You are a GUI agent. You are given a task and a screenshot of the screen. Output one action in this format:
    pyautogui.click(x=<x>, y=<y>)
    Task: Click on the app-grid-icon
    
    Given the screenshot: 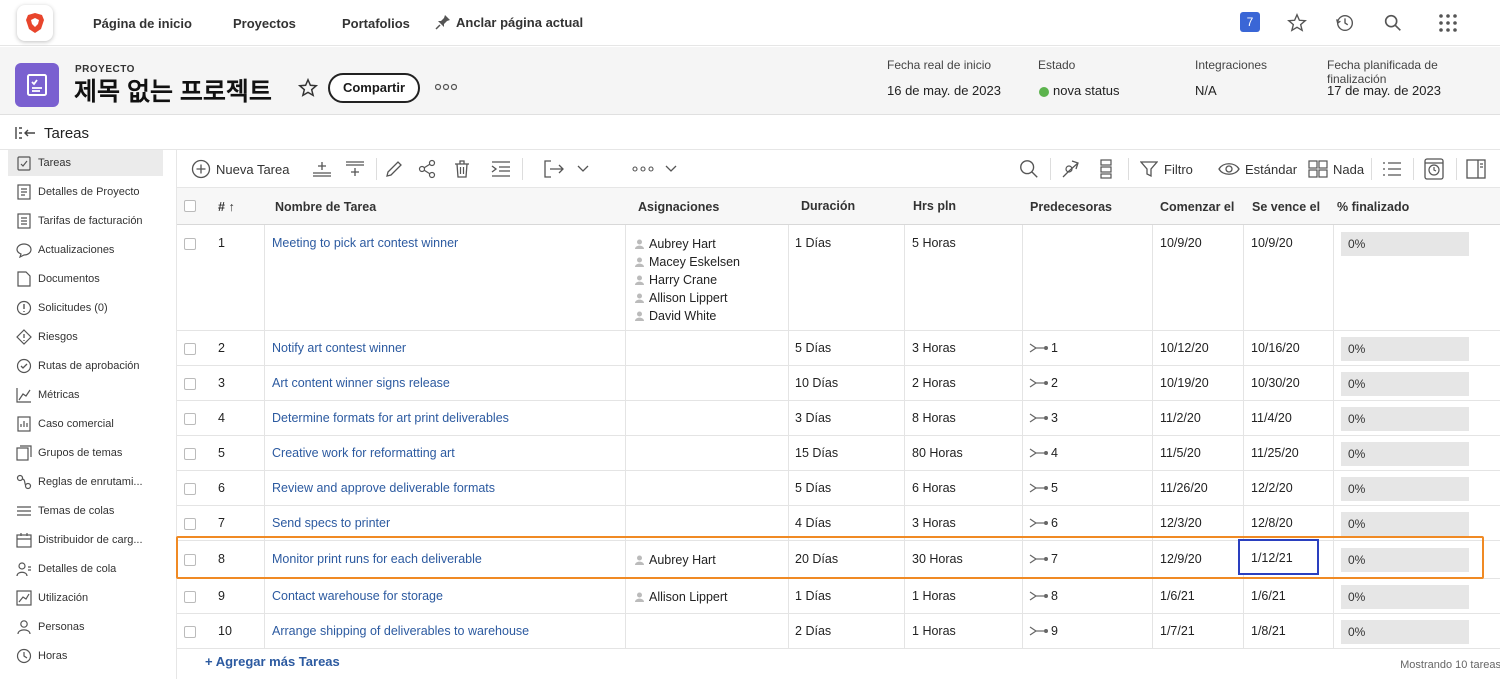 What is the action you would take?
    pyautogui.click(x=1448, y=23)
    